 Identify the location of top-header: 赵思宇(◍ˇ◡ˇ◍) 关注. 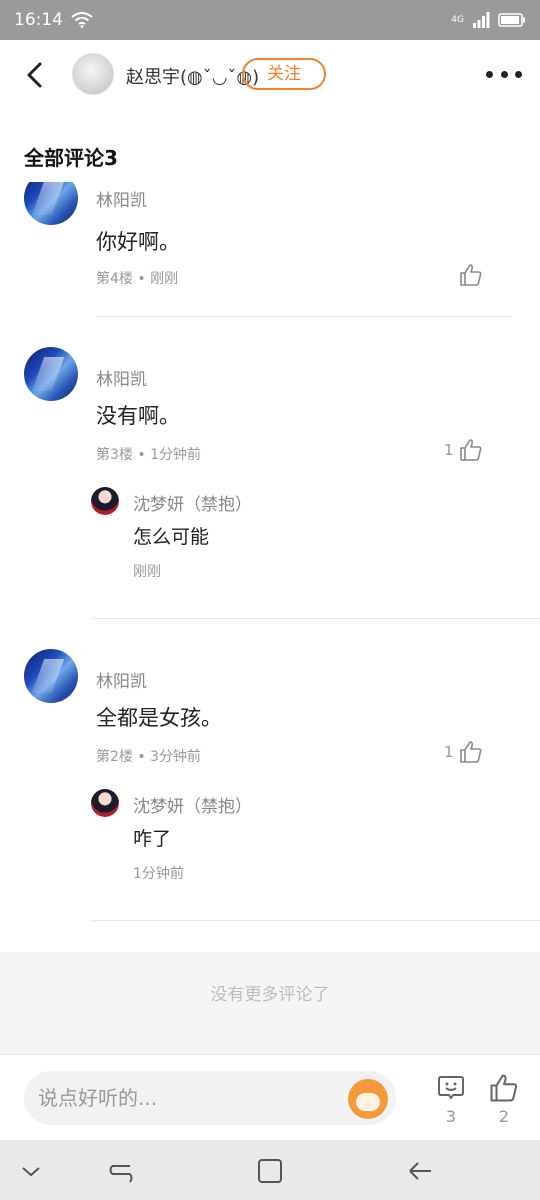
(270, 75).